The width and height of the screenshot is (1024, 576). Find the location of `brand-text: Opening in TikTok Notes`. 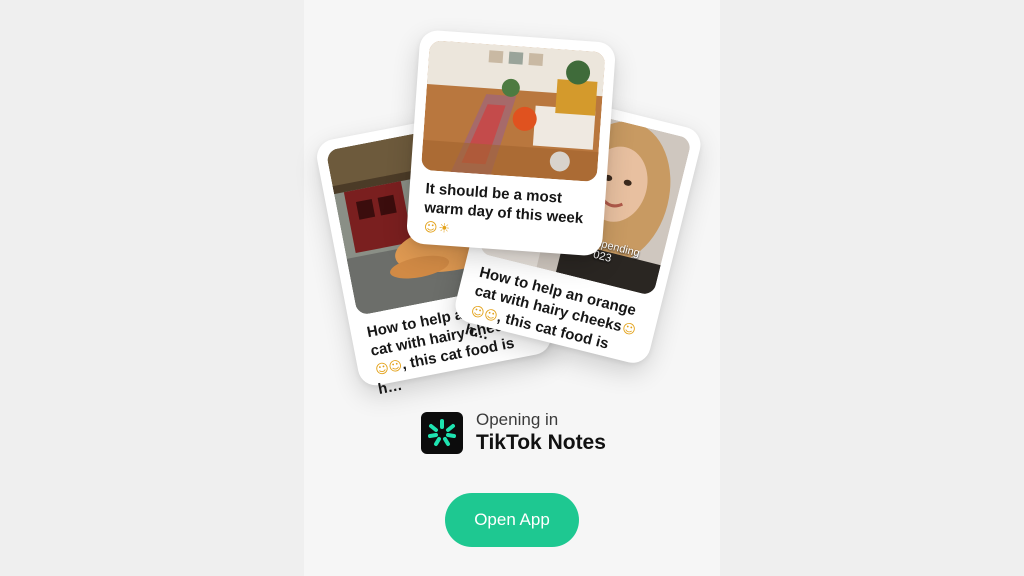

brand-text: Opening in TikTok Notes is located at coordinates (541, 433).